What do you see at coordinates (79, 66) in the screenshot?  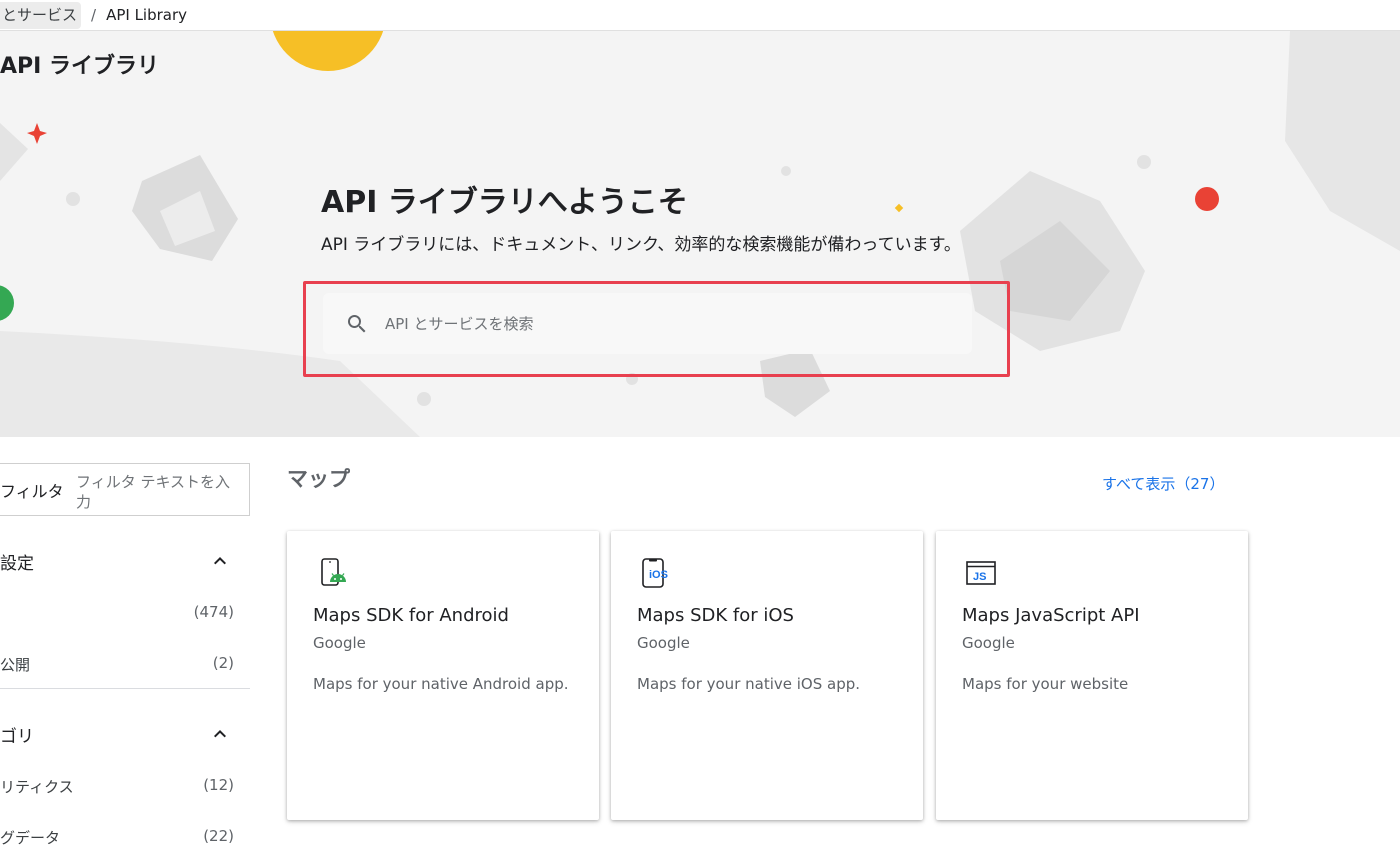 I see `page-title: API ライブラリ` at bounding box center [79, 66].